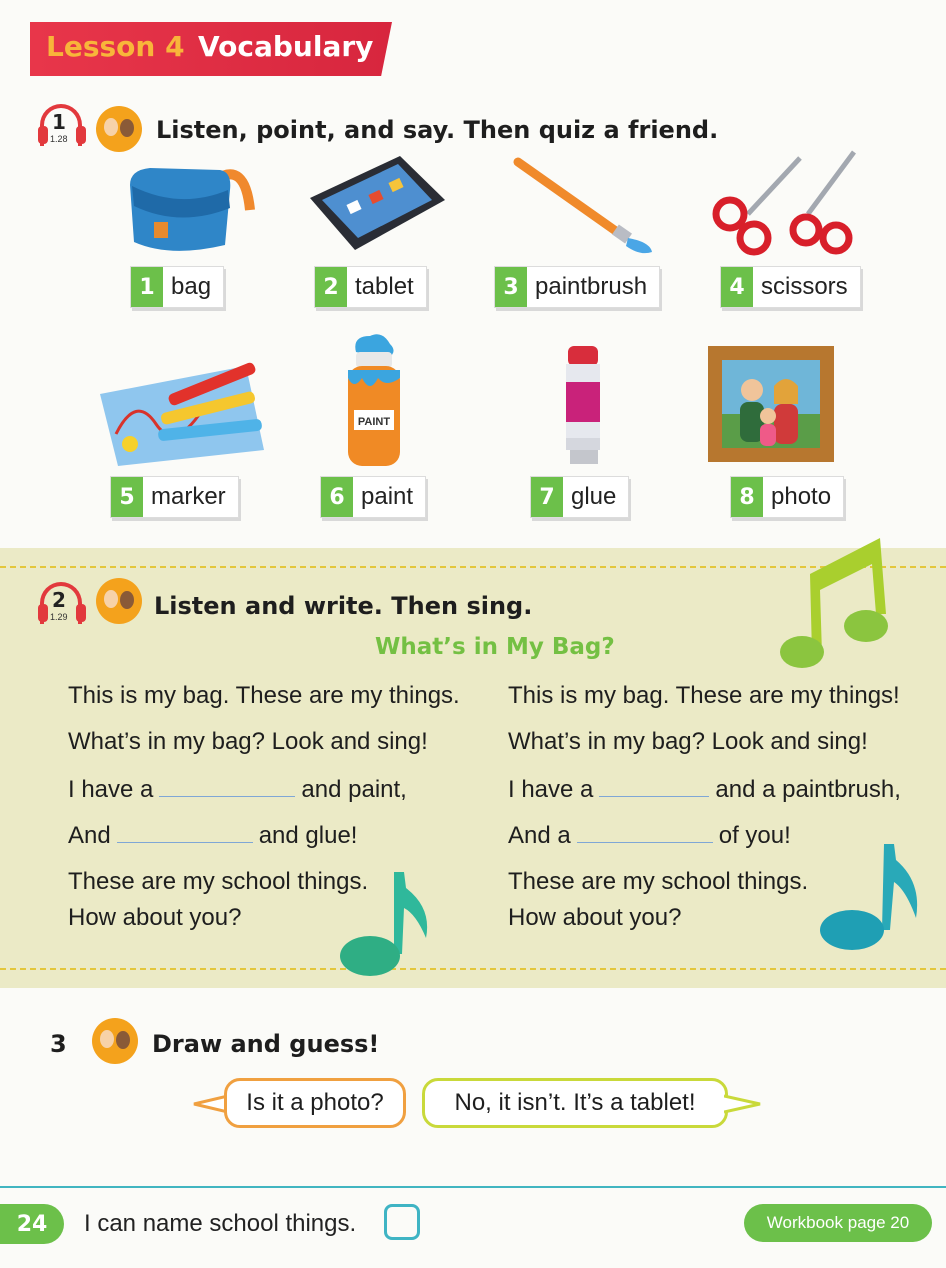 The image size is (946, 1268). I want to click on vocab-word: bag, so click(191, 286).